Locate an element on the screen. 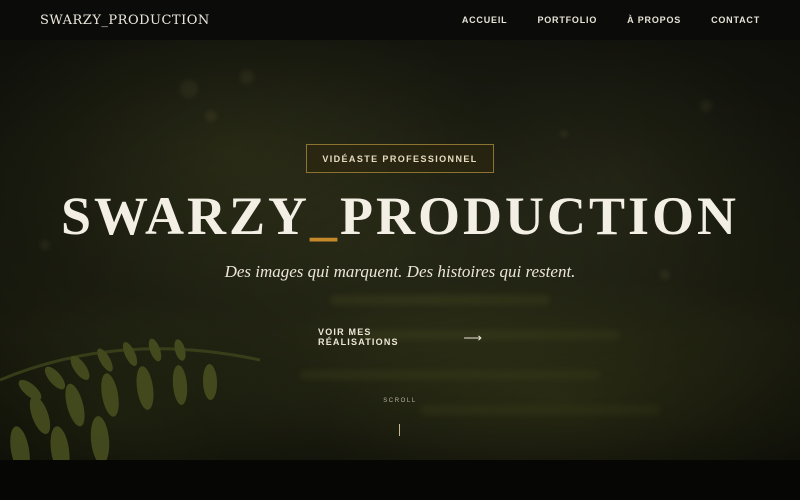 This screenshot has width=800, height=500. arrow-right-icon: ⟶ is located at coordinates (472, 337).